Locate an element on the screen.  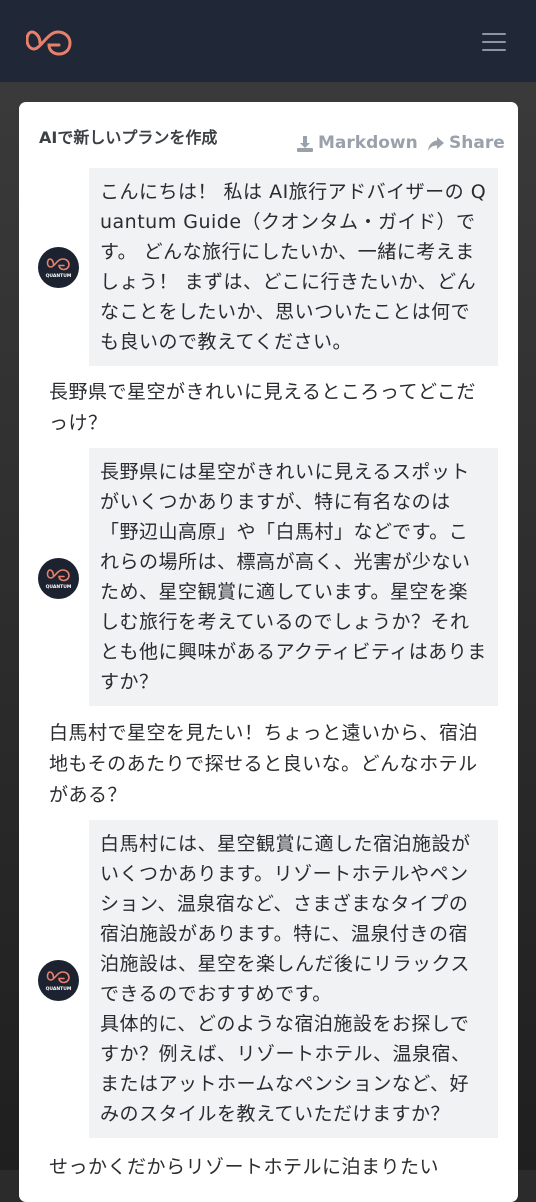
user-message: せっかくだからリゾートホテルに泊まりたい is located at coordinates (244, 1167).